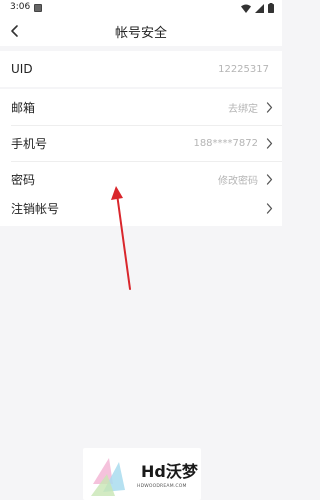 This screenshot has height=500, width=320. I want to click on watermark: Hd沃梦 HDWOODREAM.COM, so click(142, 474).